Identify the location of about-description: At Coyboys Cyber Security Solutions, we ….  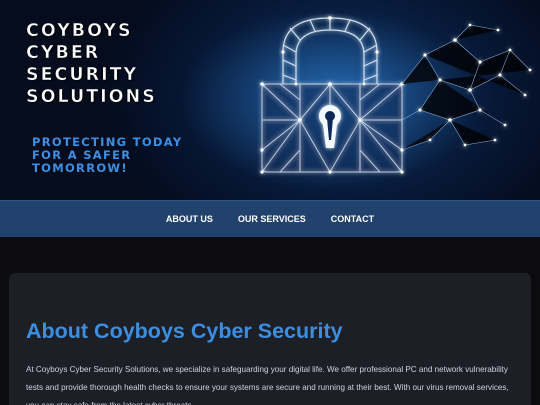
(267, 385).